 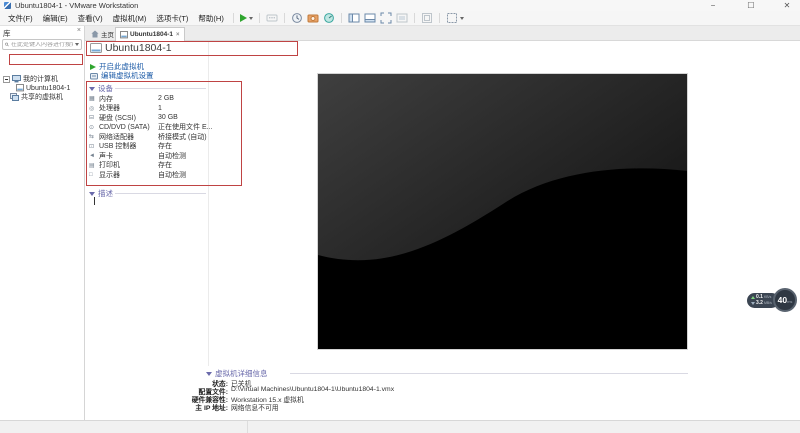 I want to click on keyboard-icon, so click(x=272, y=18).